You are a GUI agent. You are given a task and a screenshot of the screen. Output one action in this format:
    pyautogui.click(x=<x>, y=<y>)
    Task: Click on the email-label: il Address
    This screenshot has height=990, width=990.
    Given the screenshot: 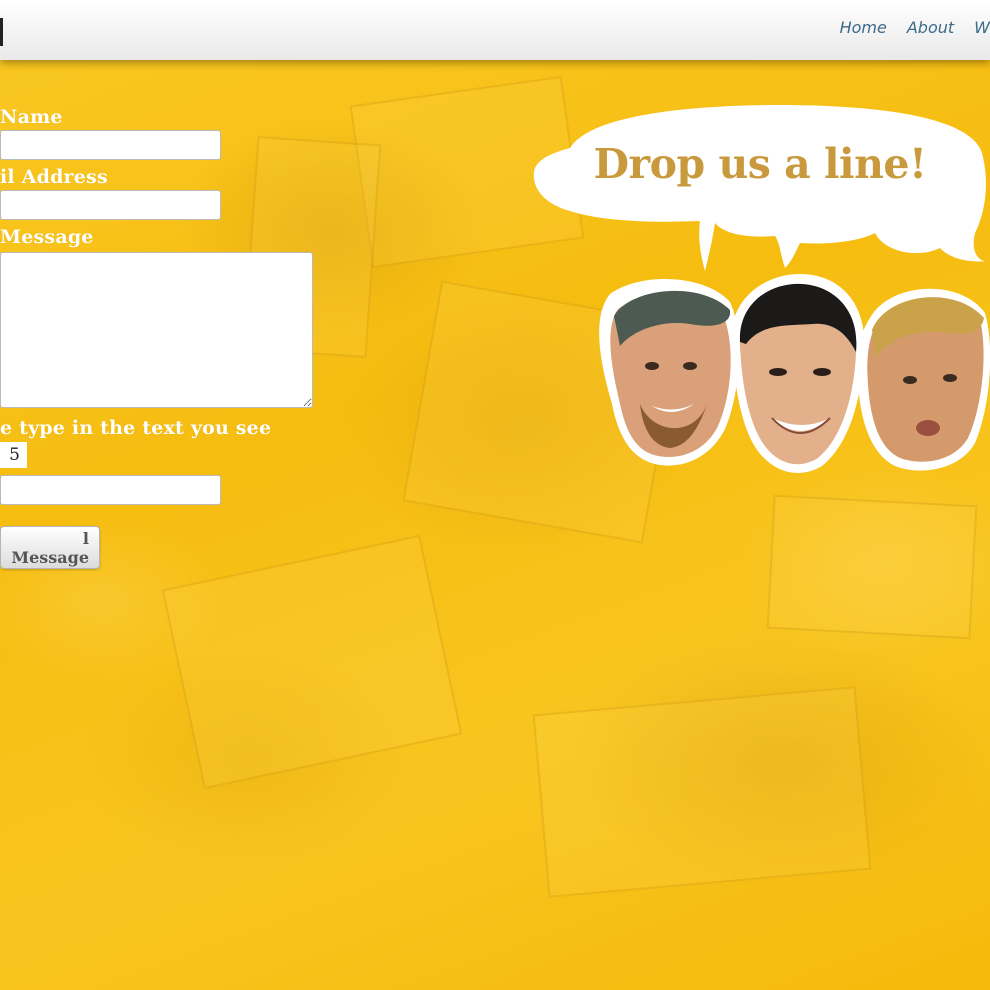 What is the action you would take?
    pyautogui.click(x=54, y=177)
    